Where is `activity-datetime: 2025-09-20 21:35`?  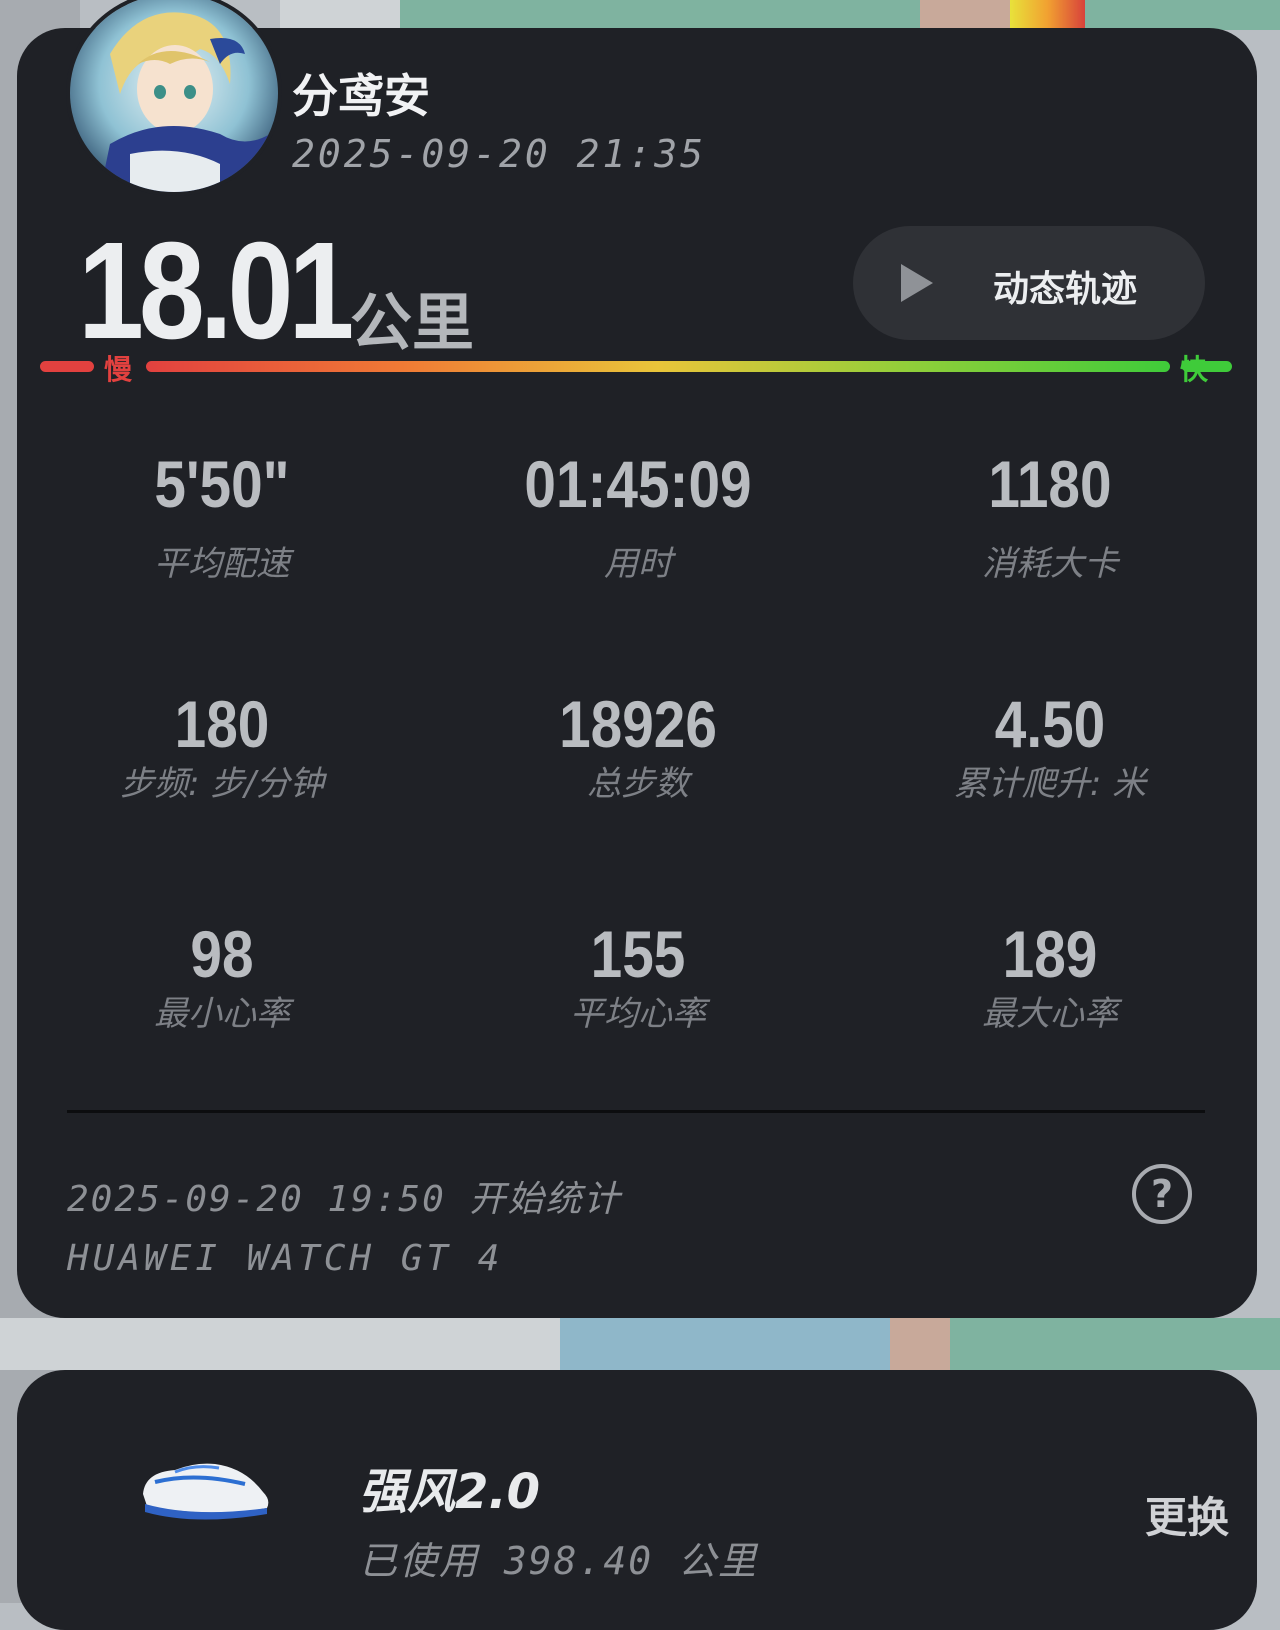 activity-datetime: 2025-09-20 21:35 is located at coordinates (499, 154).